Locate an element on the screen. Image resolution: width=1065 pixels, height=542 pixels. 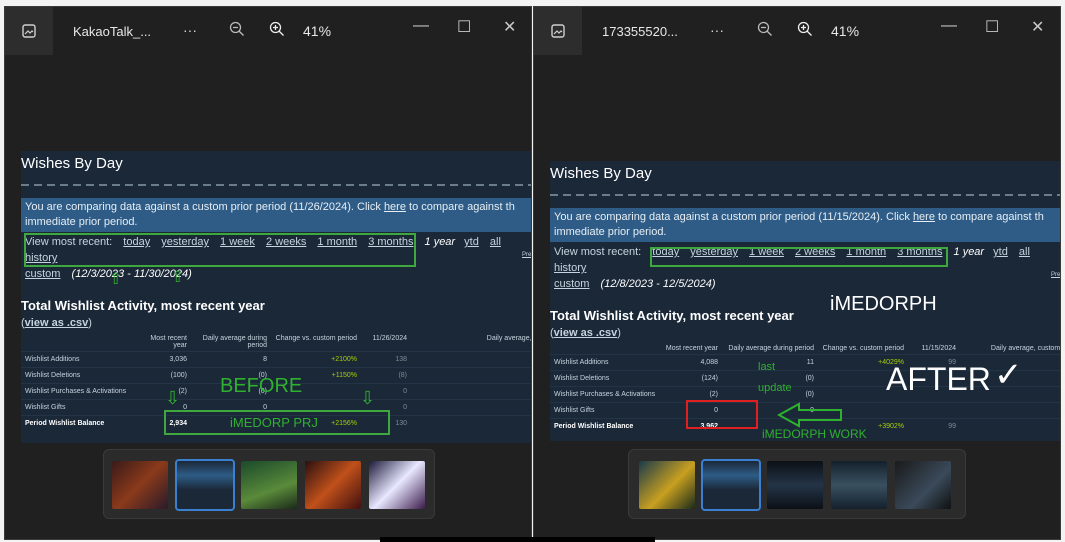
update-label: update is located at coordinates (775, 388).